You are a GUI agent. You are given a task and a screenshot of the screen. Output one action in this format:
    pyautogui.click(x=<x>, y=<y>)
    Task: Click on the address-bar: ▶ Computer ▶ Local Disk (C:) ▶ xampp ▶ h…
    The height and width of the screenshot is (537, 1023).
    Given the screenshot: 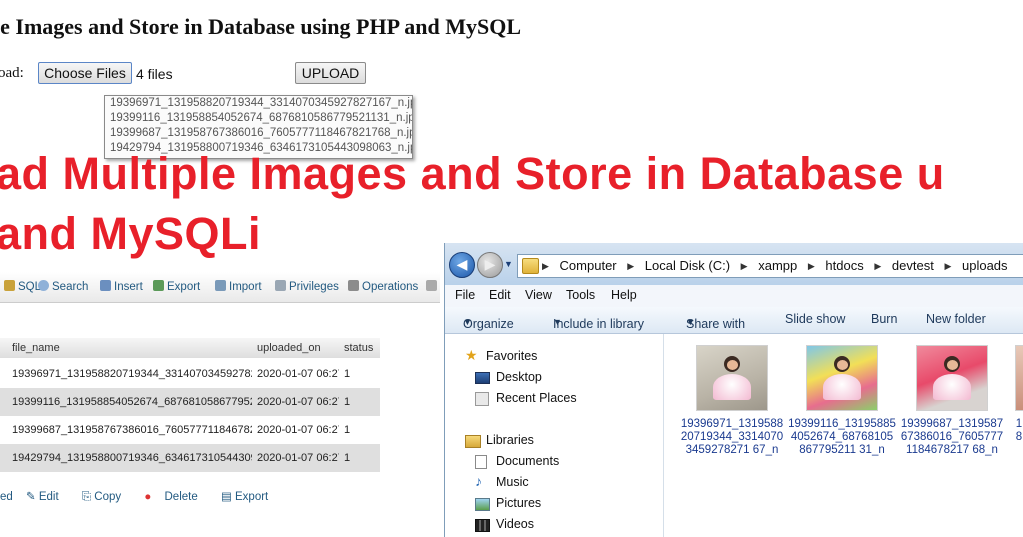 What is the action you would take?
    pyautogui.click(x=770, y=266)
    